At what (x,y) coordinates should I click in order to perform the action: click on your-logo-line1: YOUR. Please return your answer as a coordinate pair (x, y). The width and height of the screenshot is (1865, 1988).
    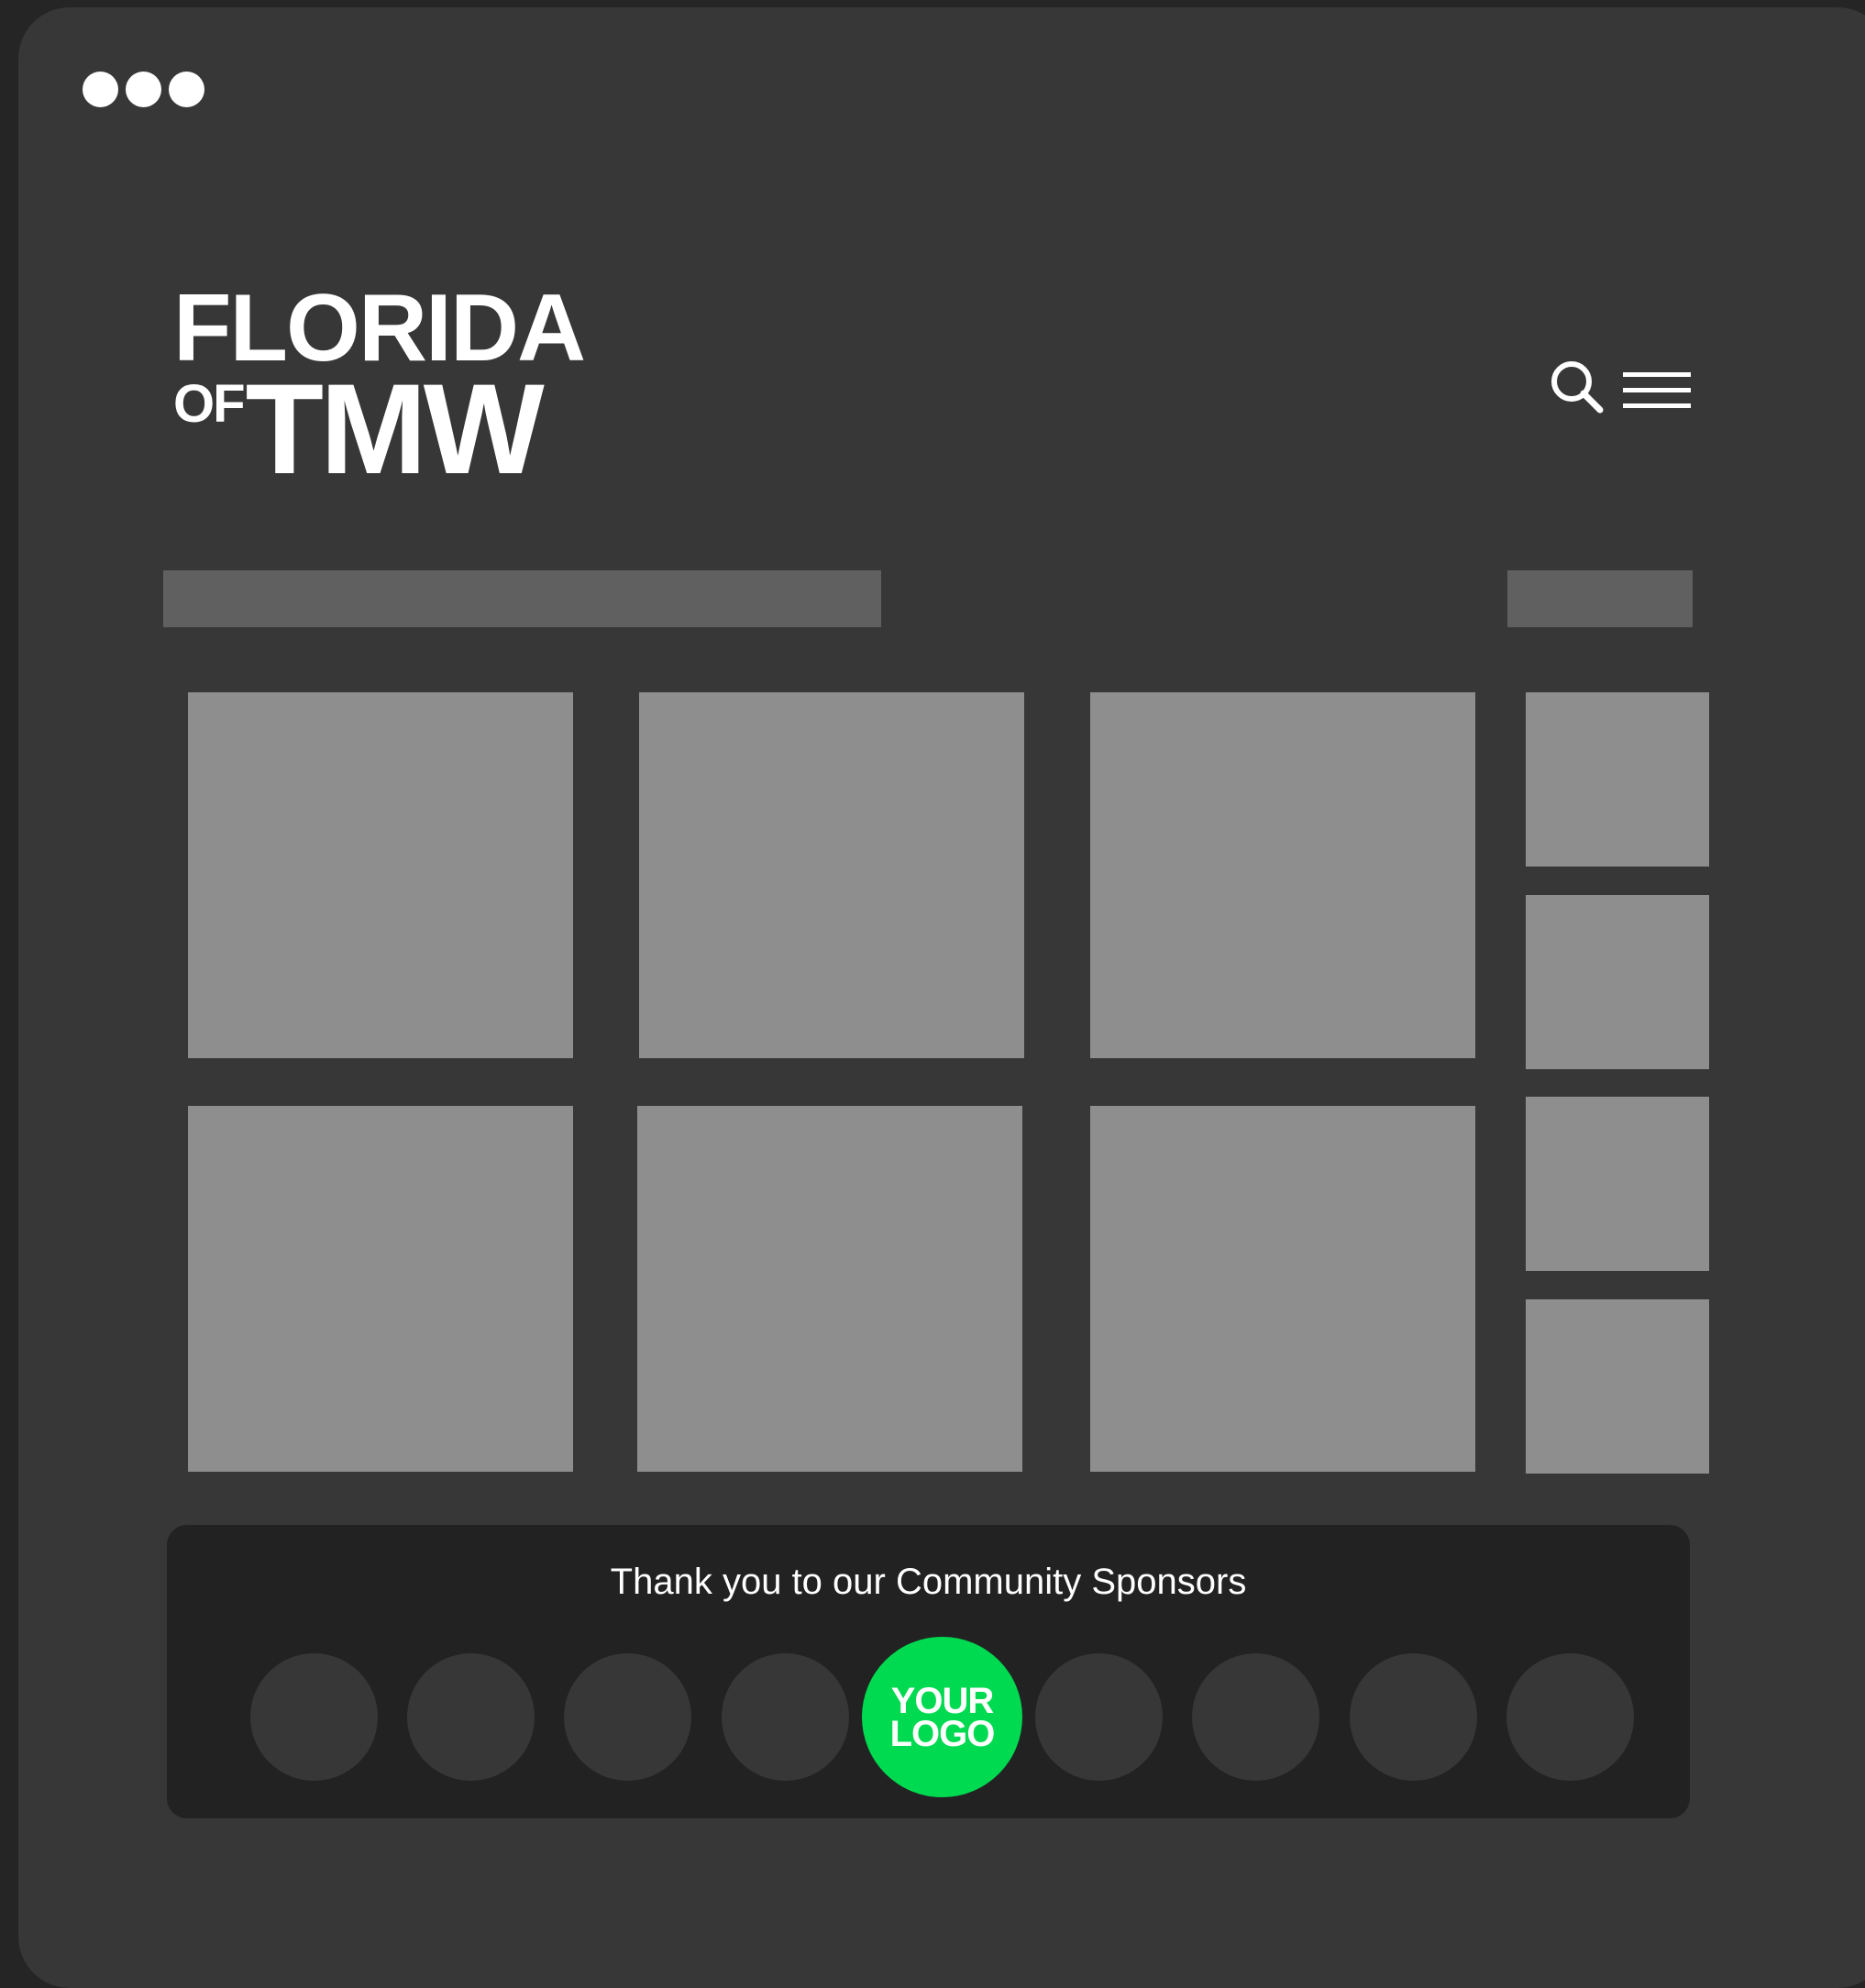
    Looking at the image, I should click on (942, 1700).